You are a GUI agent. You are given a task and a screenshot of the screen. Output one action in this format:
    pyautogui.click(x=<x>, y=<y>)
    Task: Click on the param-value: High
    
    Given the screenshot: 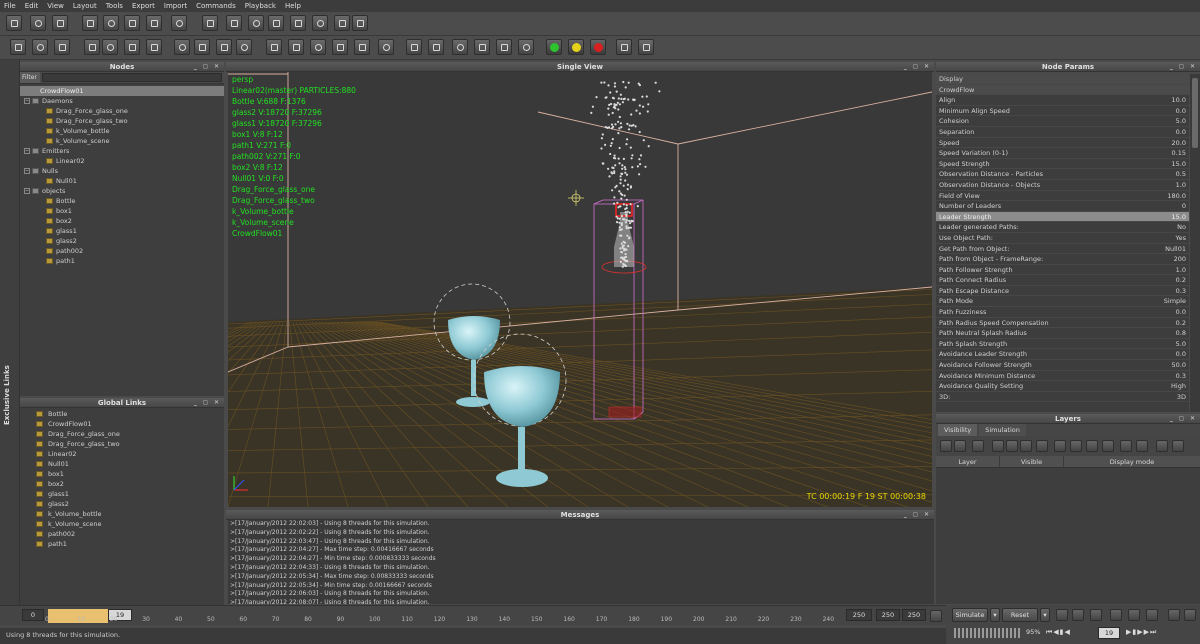 What is the action you would take?
    pyautogui.click(x=1178, y=386)
    